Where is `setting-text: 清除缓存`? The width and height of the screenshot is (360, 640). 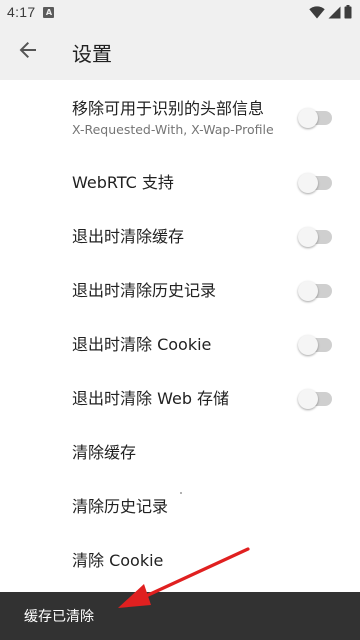 setting-text: 清除缓存 is located at coordinates (104, 453).